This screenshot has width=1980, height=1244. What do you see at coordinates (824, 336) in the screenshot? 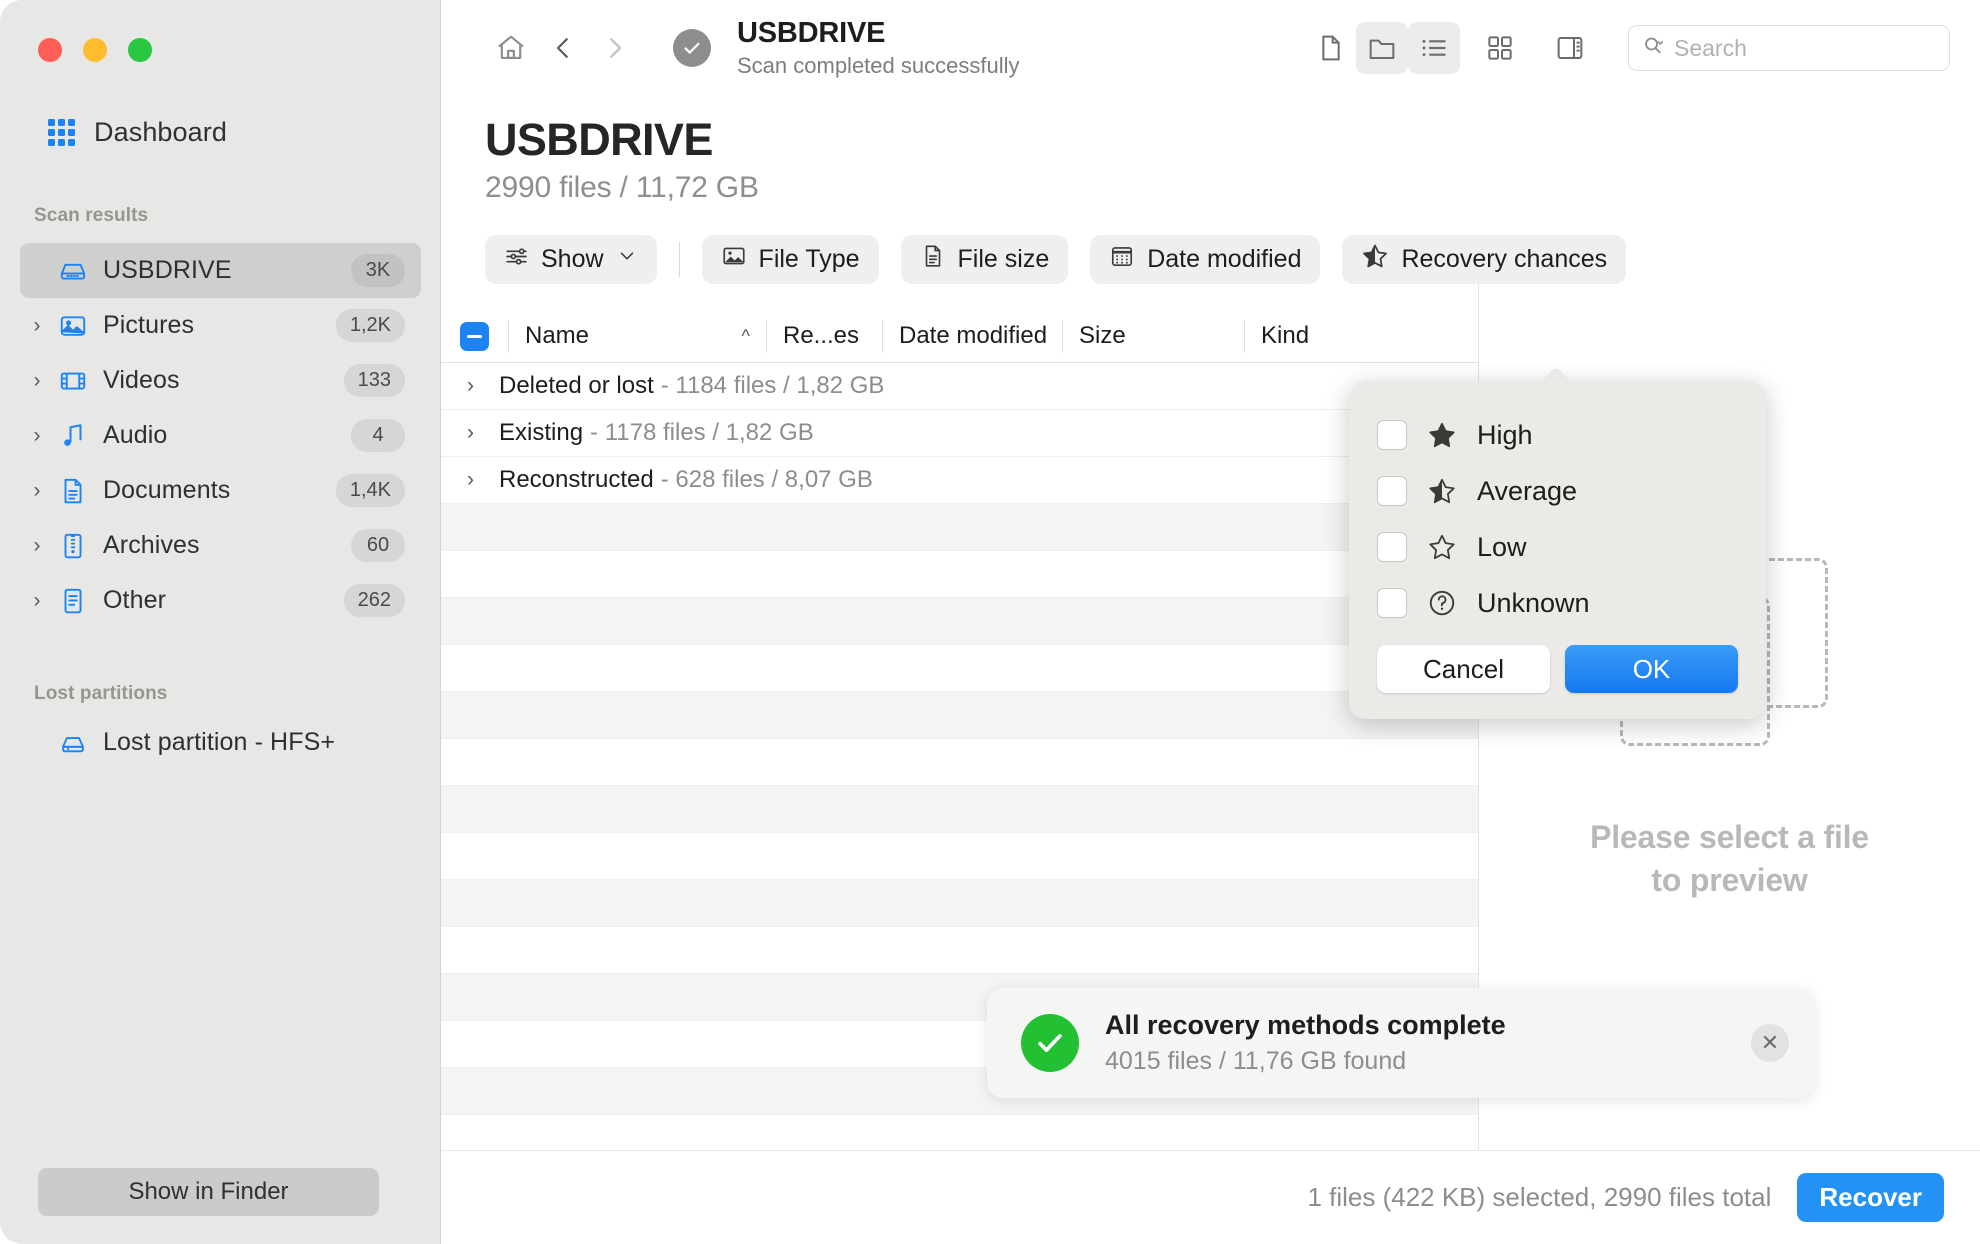
I see `column-header-recovery-chances: Re...es` at bounding box center [824, 336].